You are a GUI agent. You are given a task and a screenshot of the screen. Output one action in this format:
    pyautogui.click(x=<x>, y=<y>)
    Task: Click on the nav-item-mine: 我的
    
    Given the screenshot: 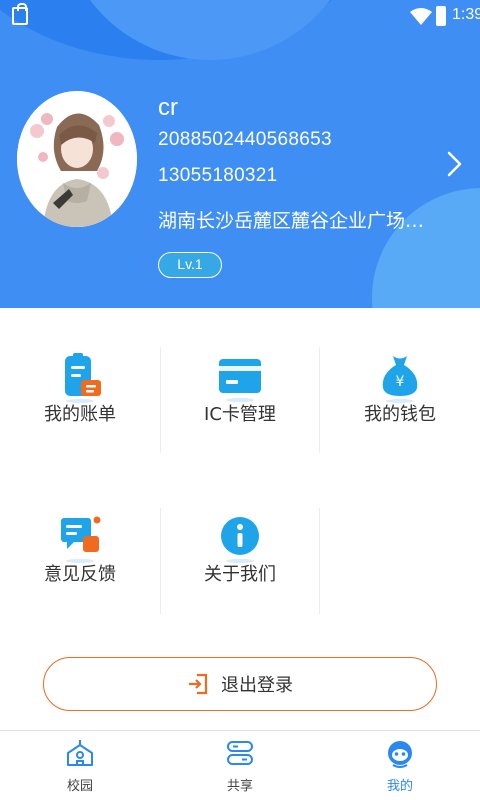 What is the action you would take?
    pyautogui.click(x=400, y=765)
    